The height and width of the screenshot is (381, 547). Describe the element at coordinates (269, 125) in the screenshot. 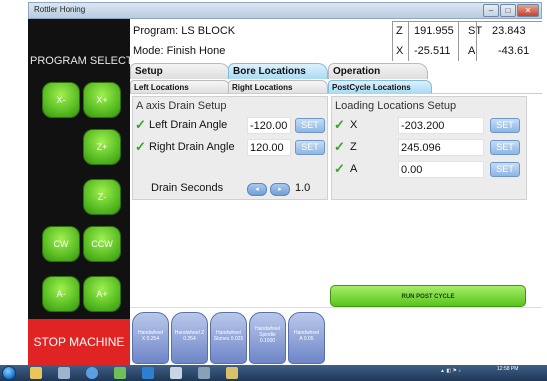

I see `left-drain-field: -120.00` at that location.